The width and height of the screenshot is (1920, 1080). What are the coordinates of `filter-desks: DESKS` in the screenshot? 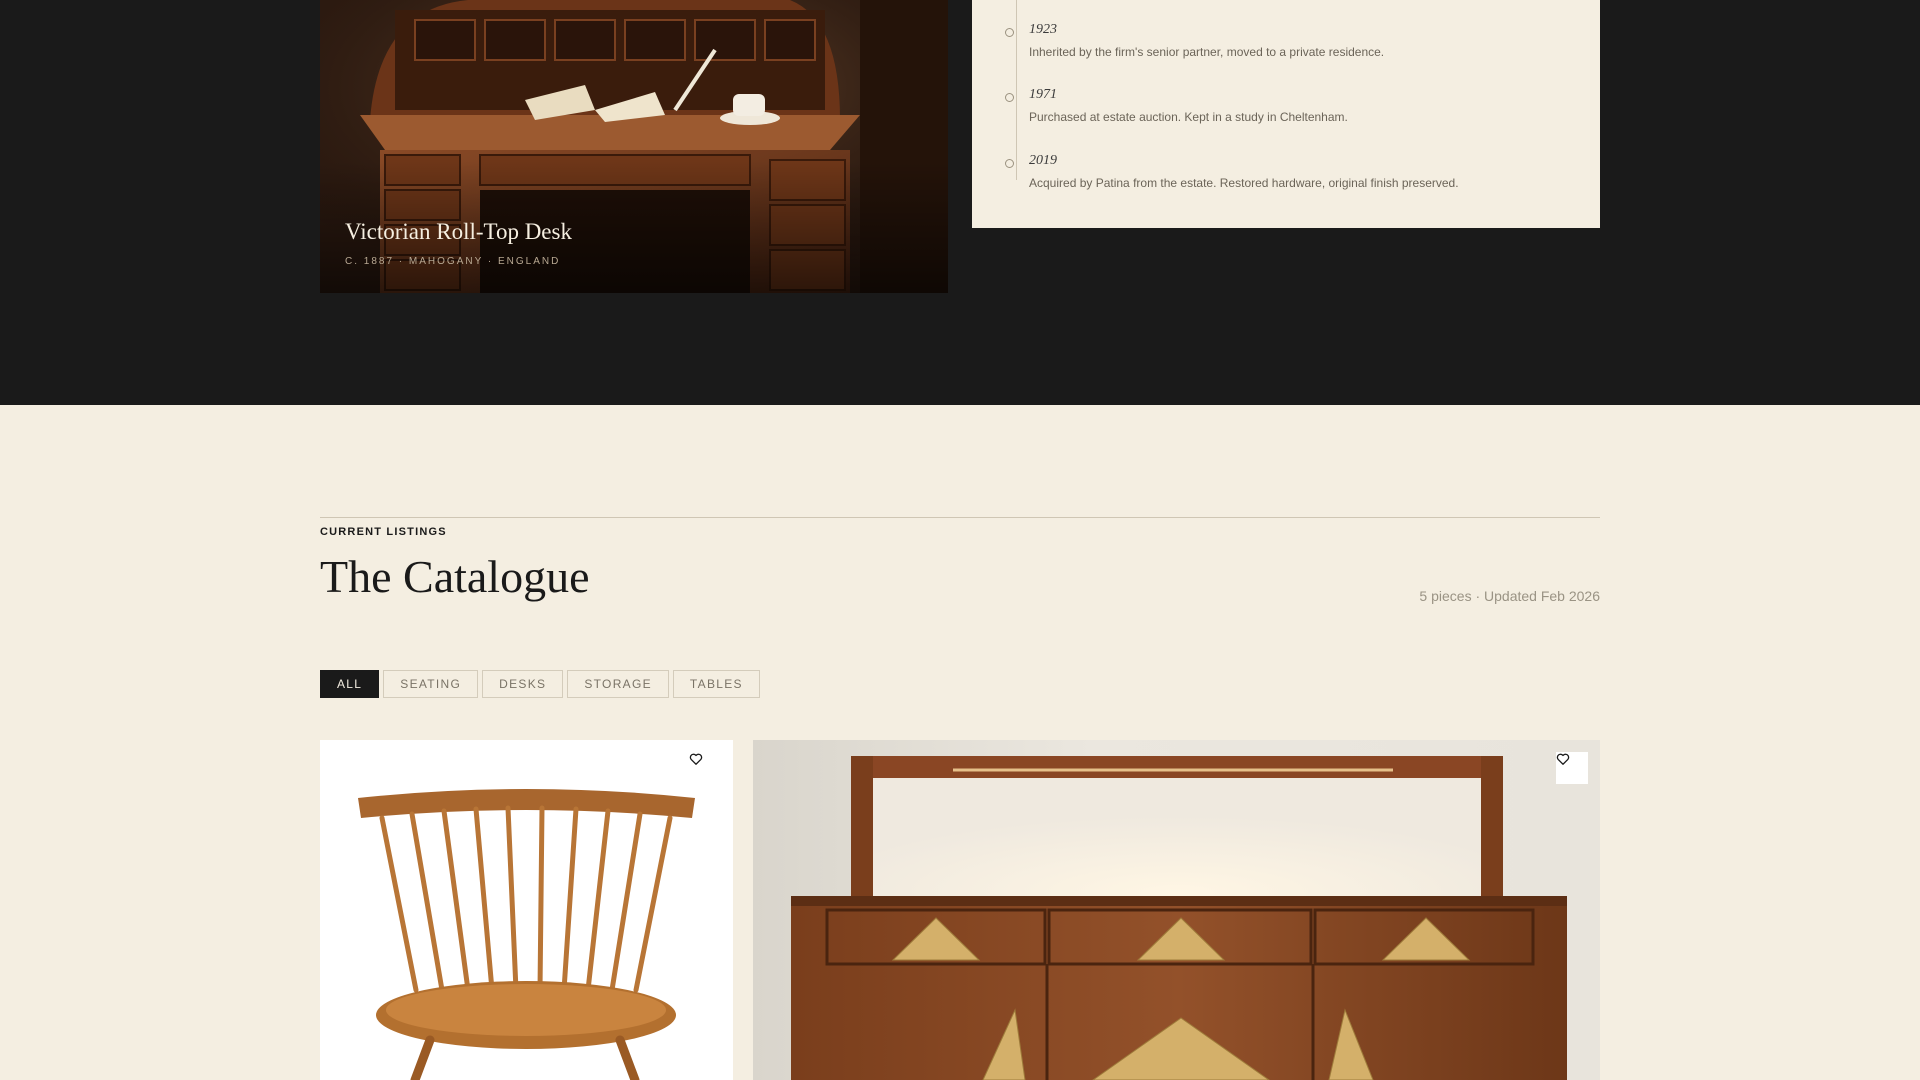 It's located at (523, 684).